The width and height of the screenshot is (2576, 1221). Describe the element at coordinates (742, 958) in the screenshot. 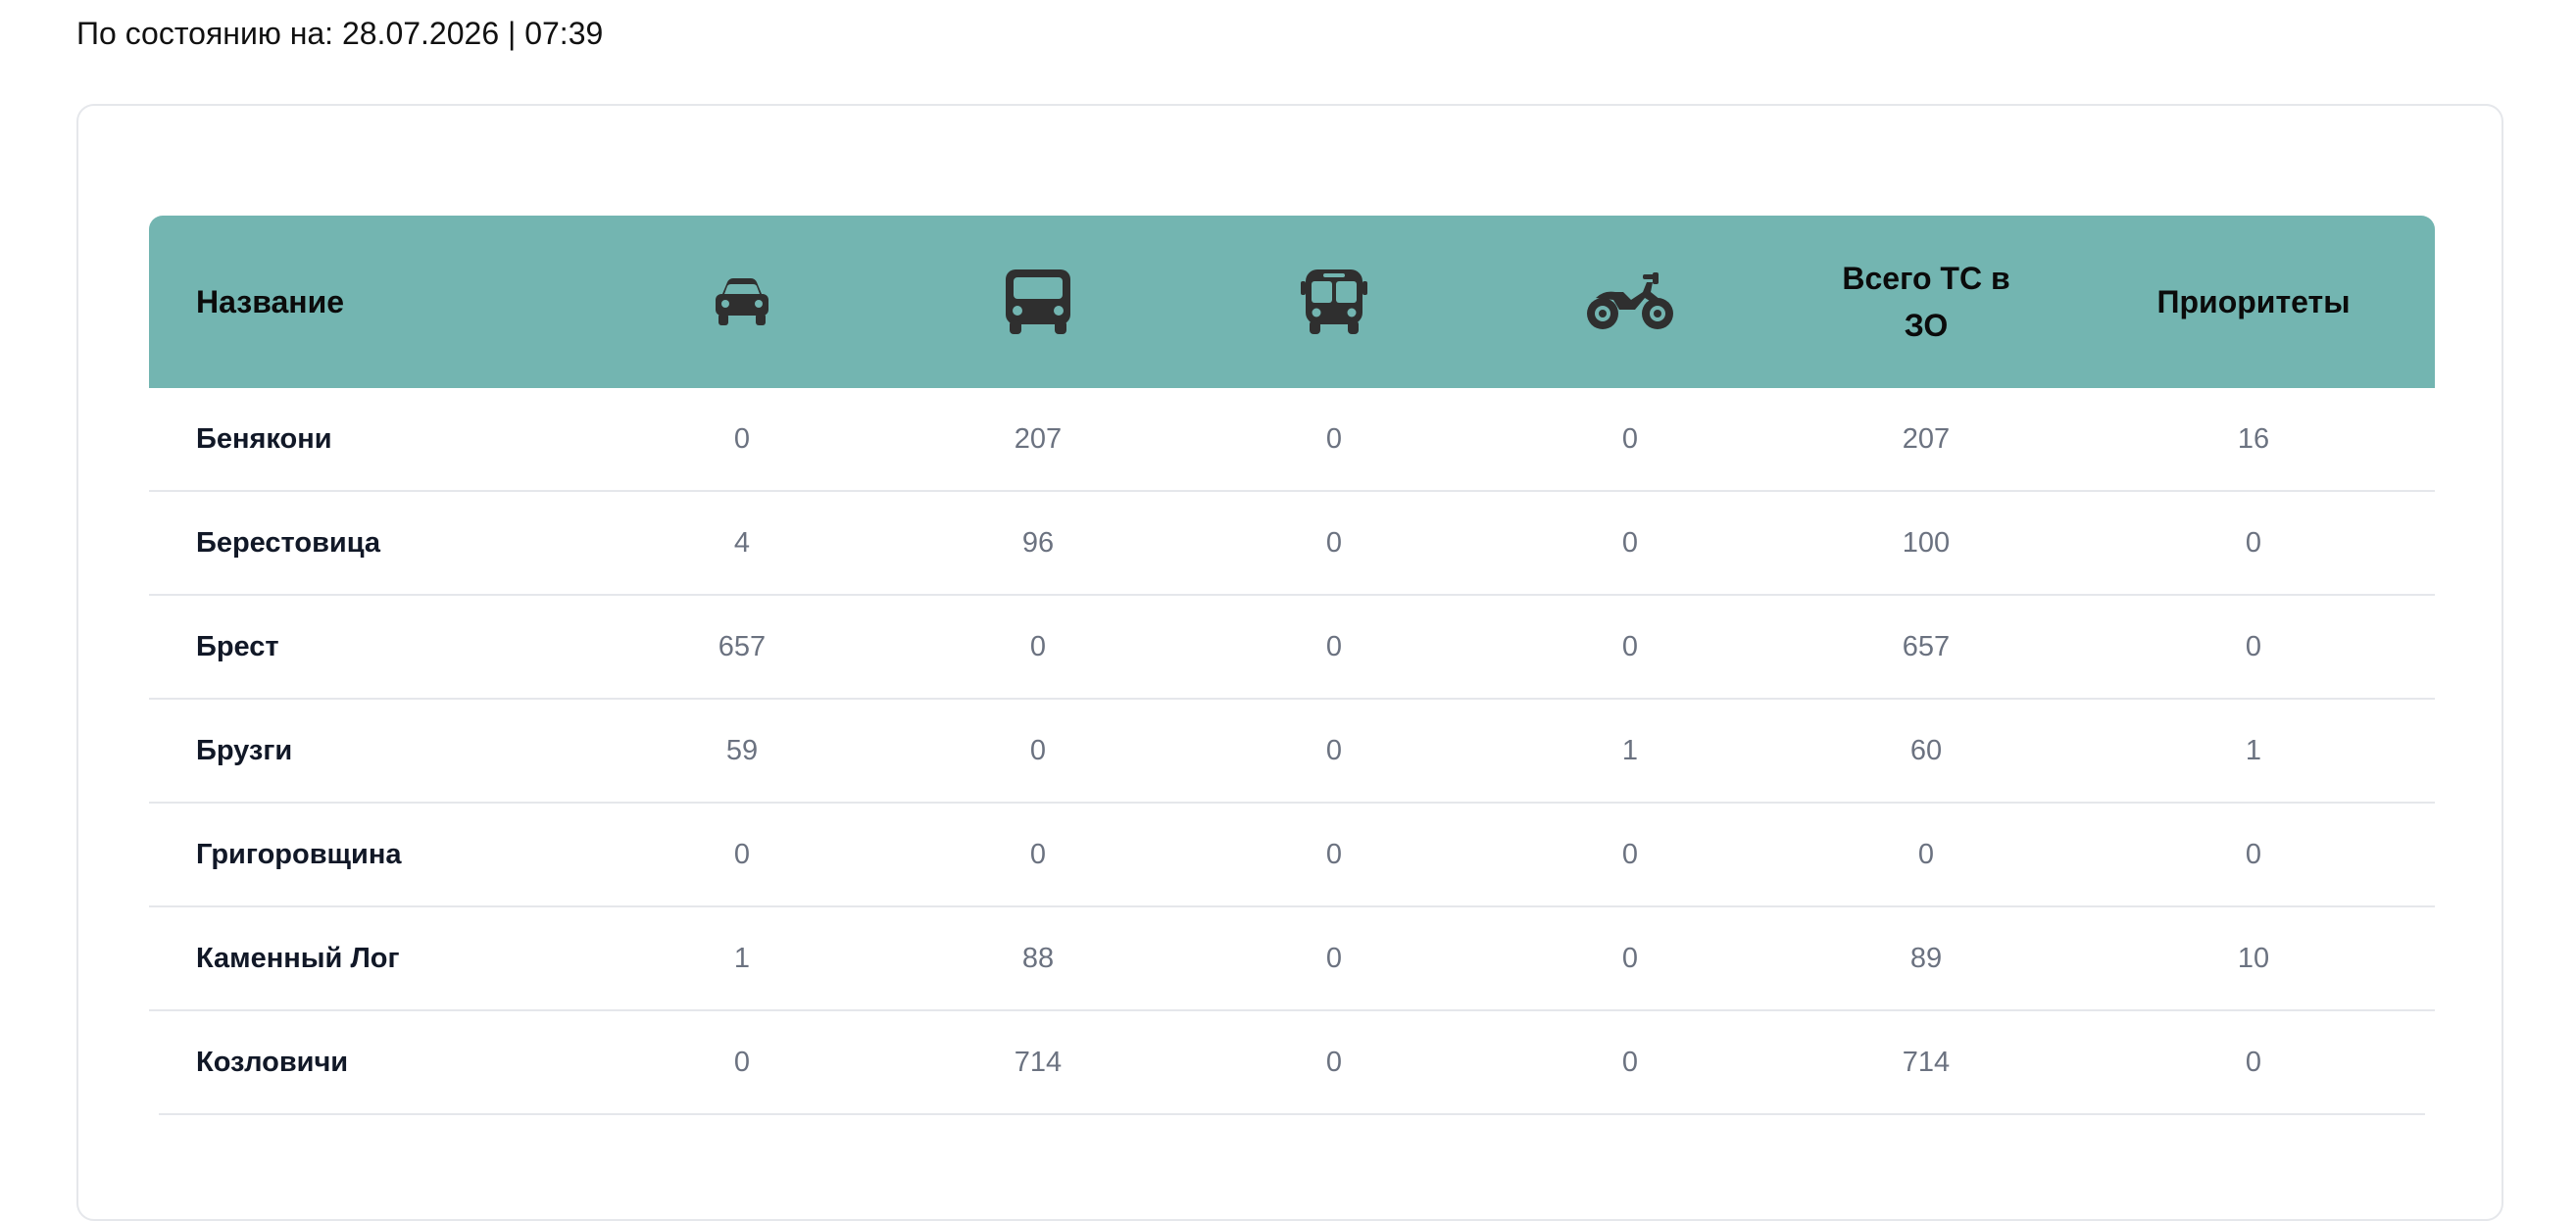

I see `cars-count: 1` at that location.